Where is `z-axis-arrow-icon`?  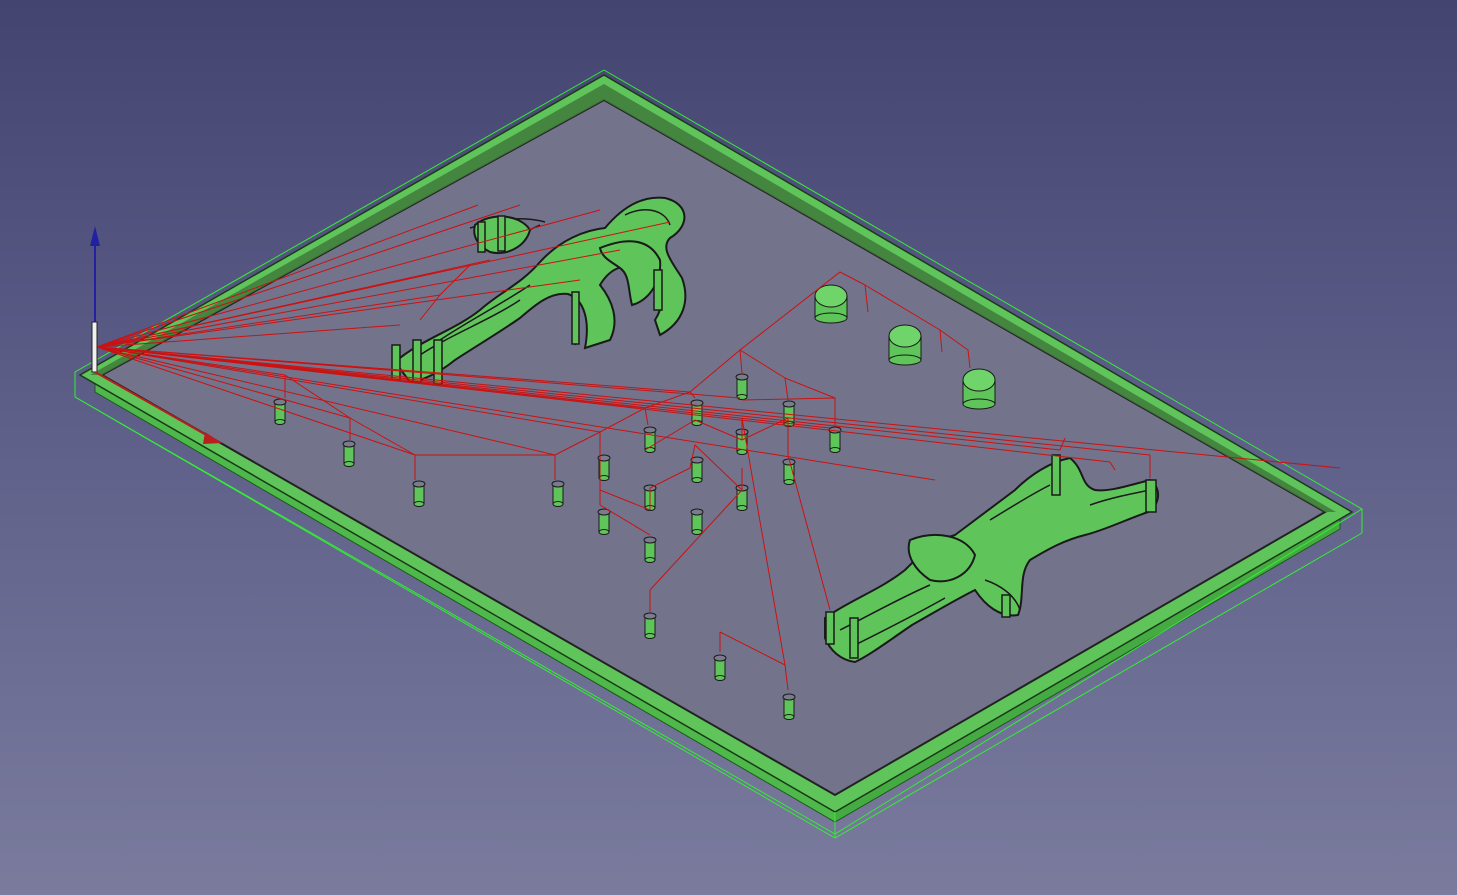 z-axis-arrow-icon is located at coordinates (95, 236).